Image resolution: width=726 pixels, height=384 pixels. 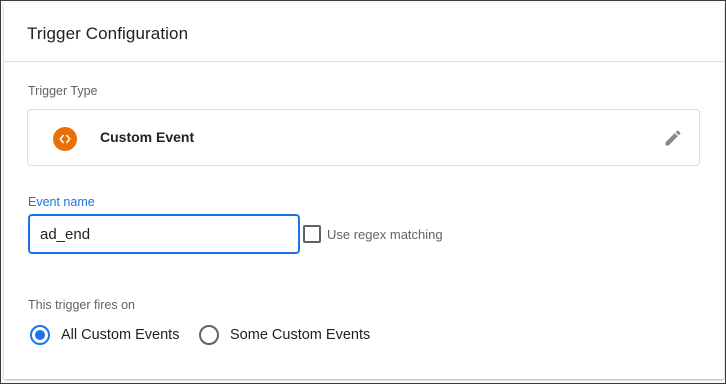 I want to click on code-brackets-icon, so click(x=65, y=139).